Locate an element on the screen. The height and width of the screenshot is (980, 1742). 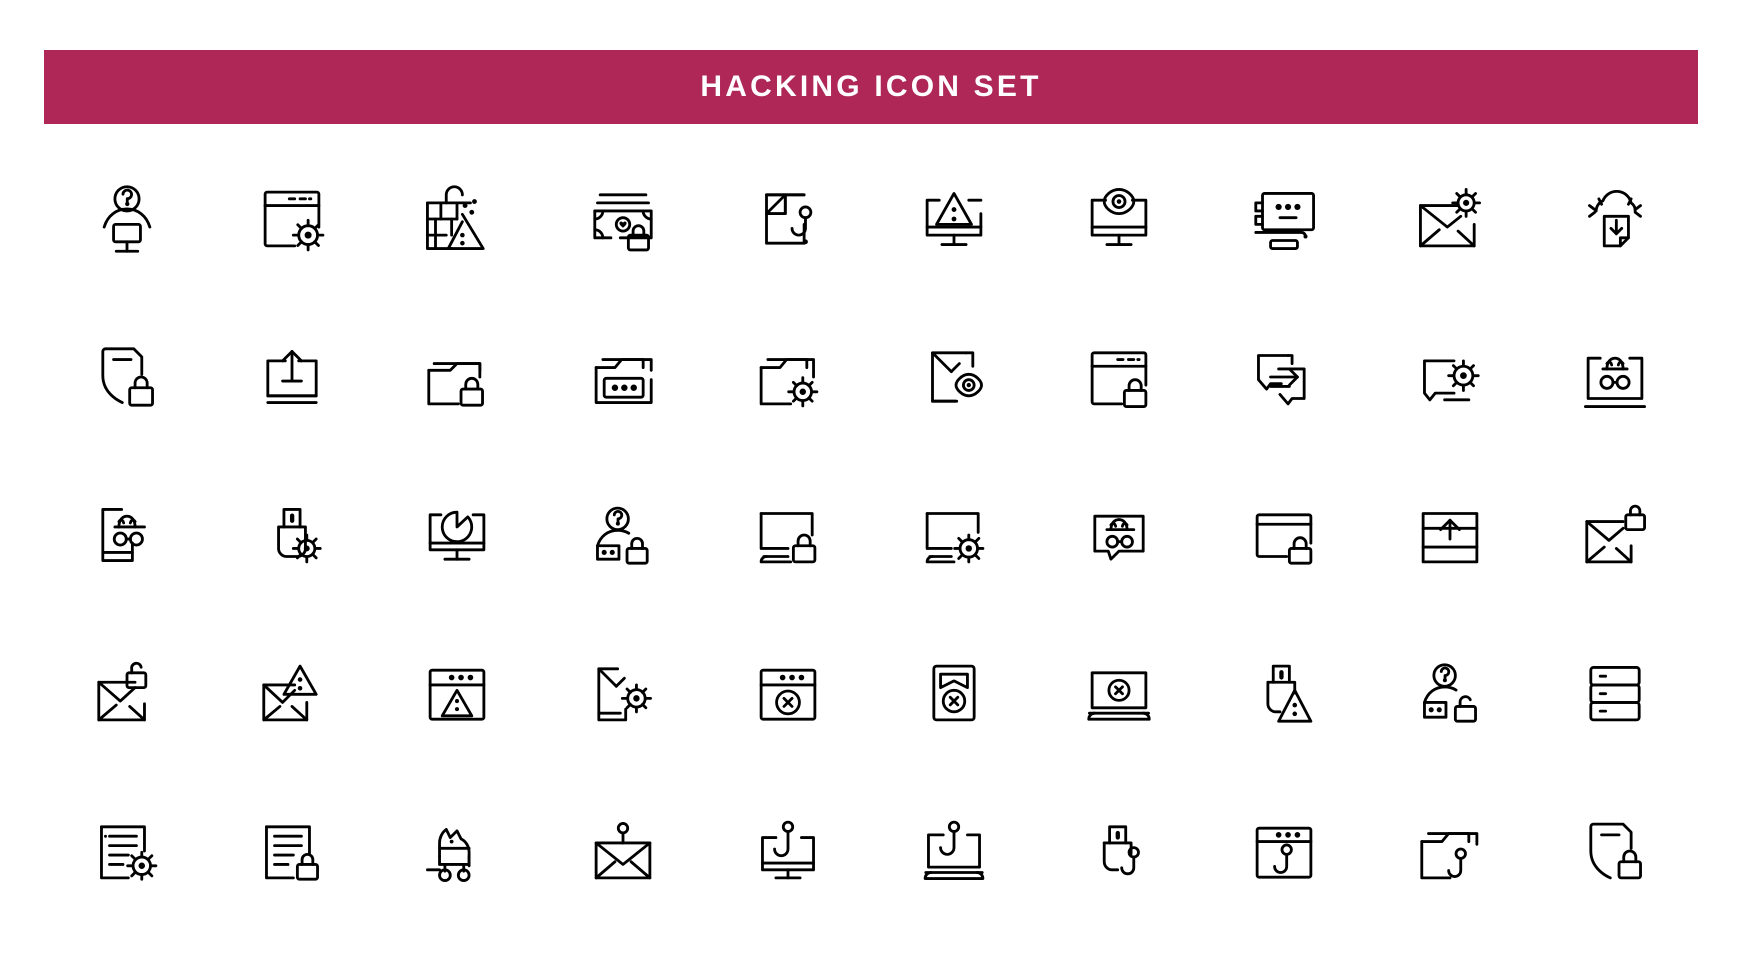
email-envelope-lock-icon is located at coordinates (1616, 534).